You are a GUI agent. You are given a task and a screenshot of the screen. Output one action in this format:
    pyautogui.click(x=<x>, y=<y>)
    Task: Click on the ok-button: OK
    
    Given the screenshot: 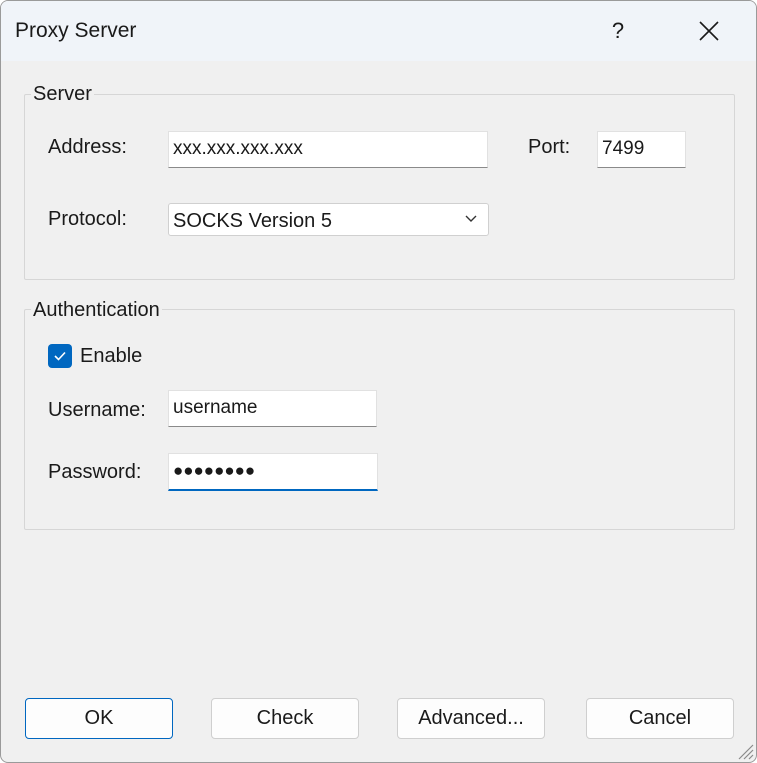 What is the action you would take?
    pyautogui.click(x=99, y=718)
    